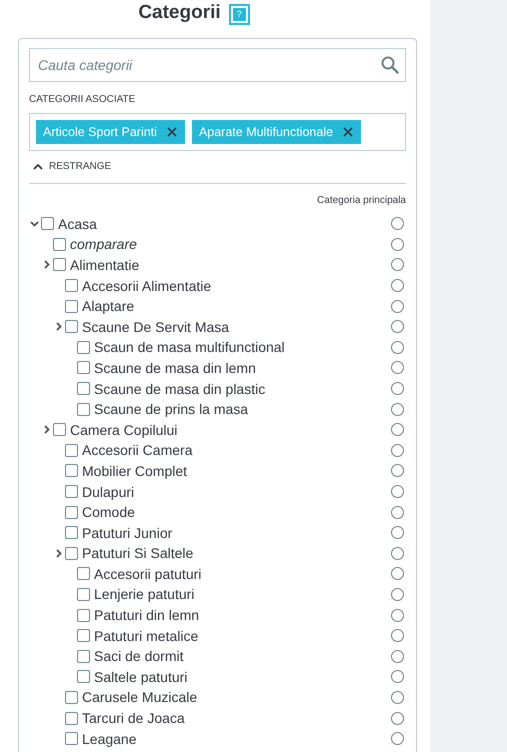 The image size is (507, 752). I want to click on help-icon: ?, so click(239, 14).